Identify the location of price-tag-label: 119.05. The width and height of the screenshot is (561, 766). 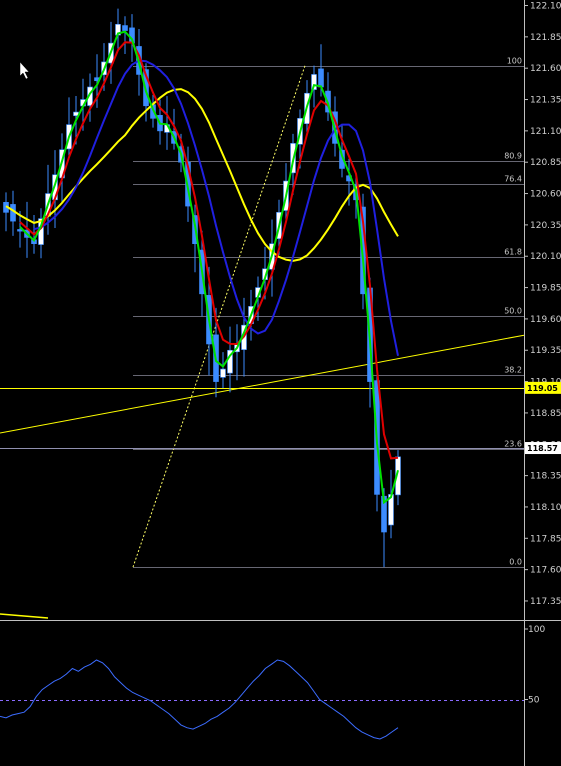
(542, 388).